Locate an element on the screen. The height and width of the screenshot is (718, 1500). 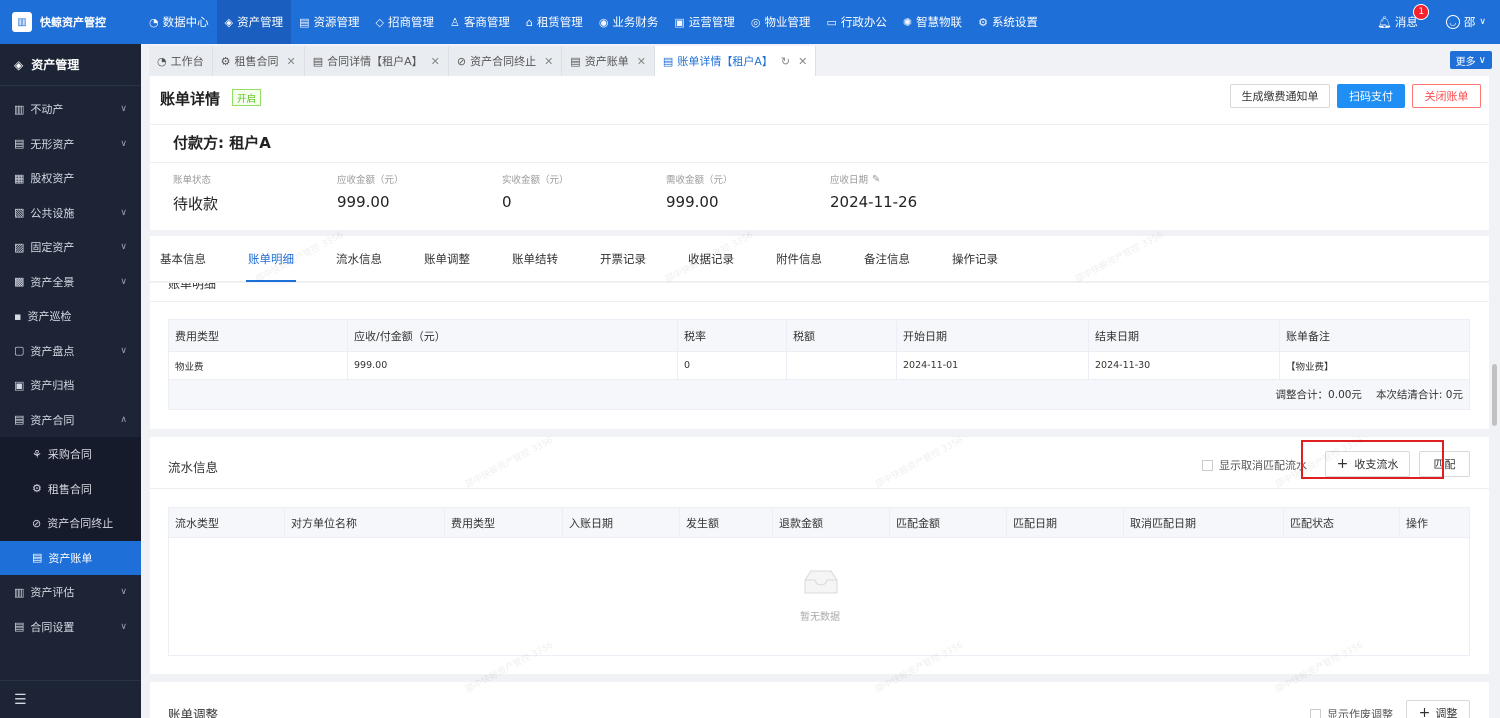
dashboard-icon: ◔ is located at coordinates (162, 61).